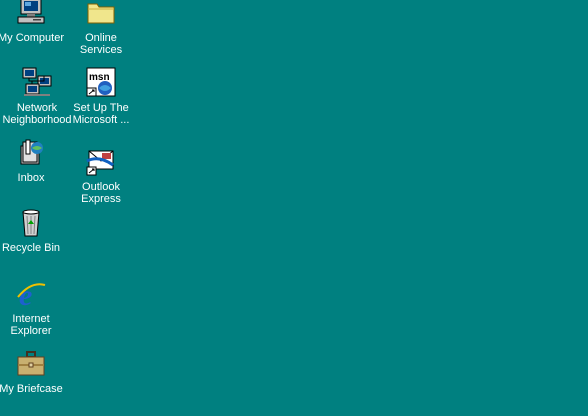 The height and width of the screenshot is (416, 588). I want to click on desktop-icon-network-neighborhood: Network Neighborhood, so click(37, 96).